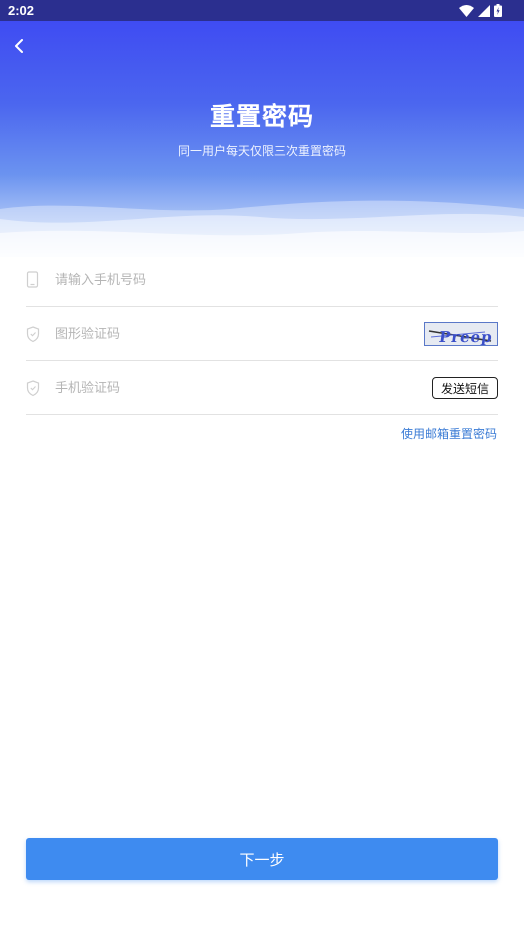 The image size is (524, 932). I want to click on chevron-left-icon, so click(19, 46).